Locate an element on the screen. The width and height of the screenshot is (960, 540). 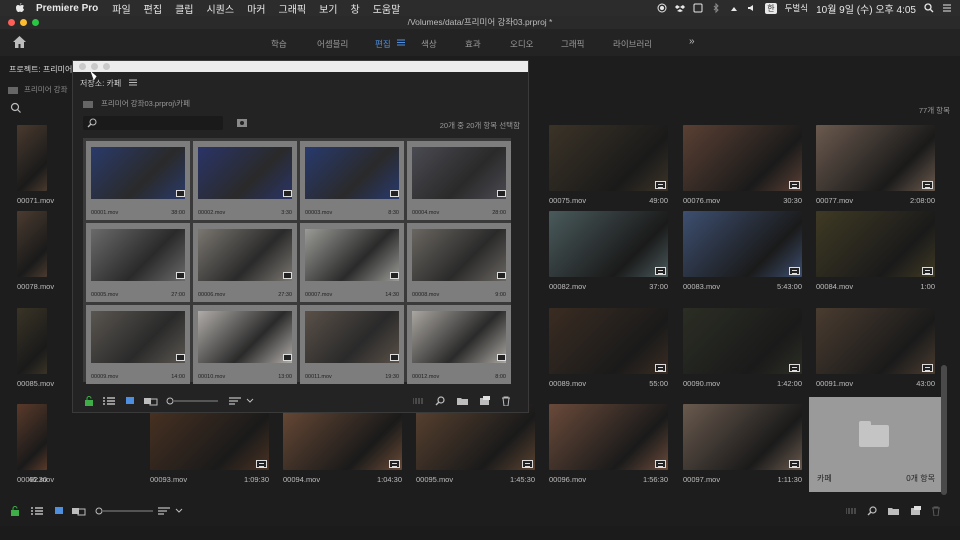
project-clip: 00095.mov 1:45:30 is located at coordinates (475, 444).